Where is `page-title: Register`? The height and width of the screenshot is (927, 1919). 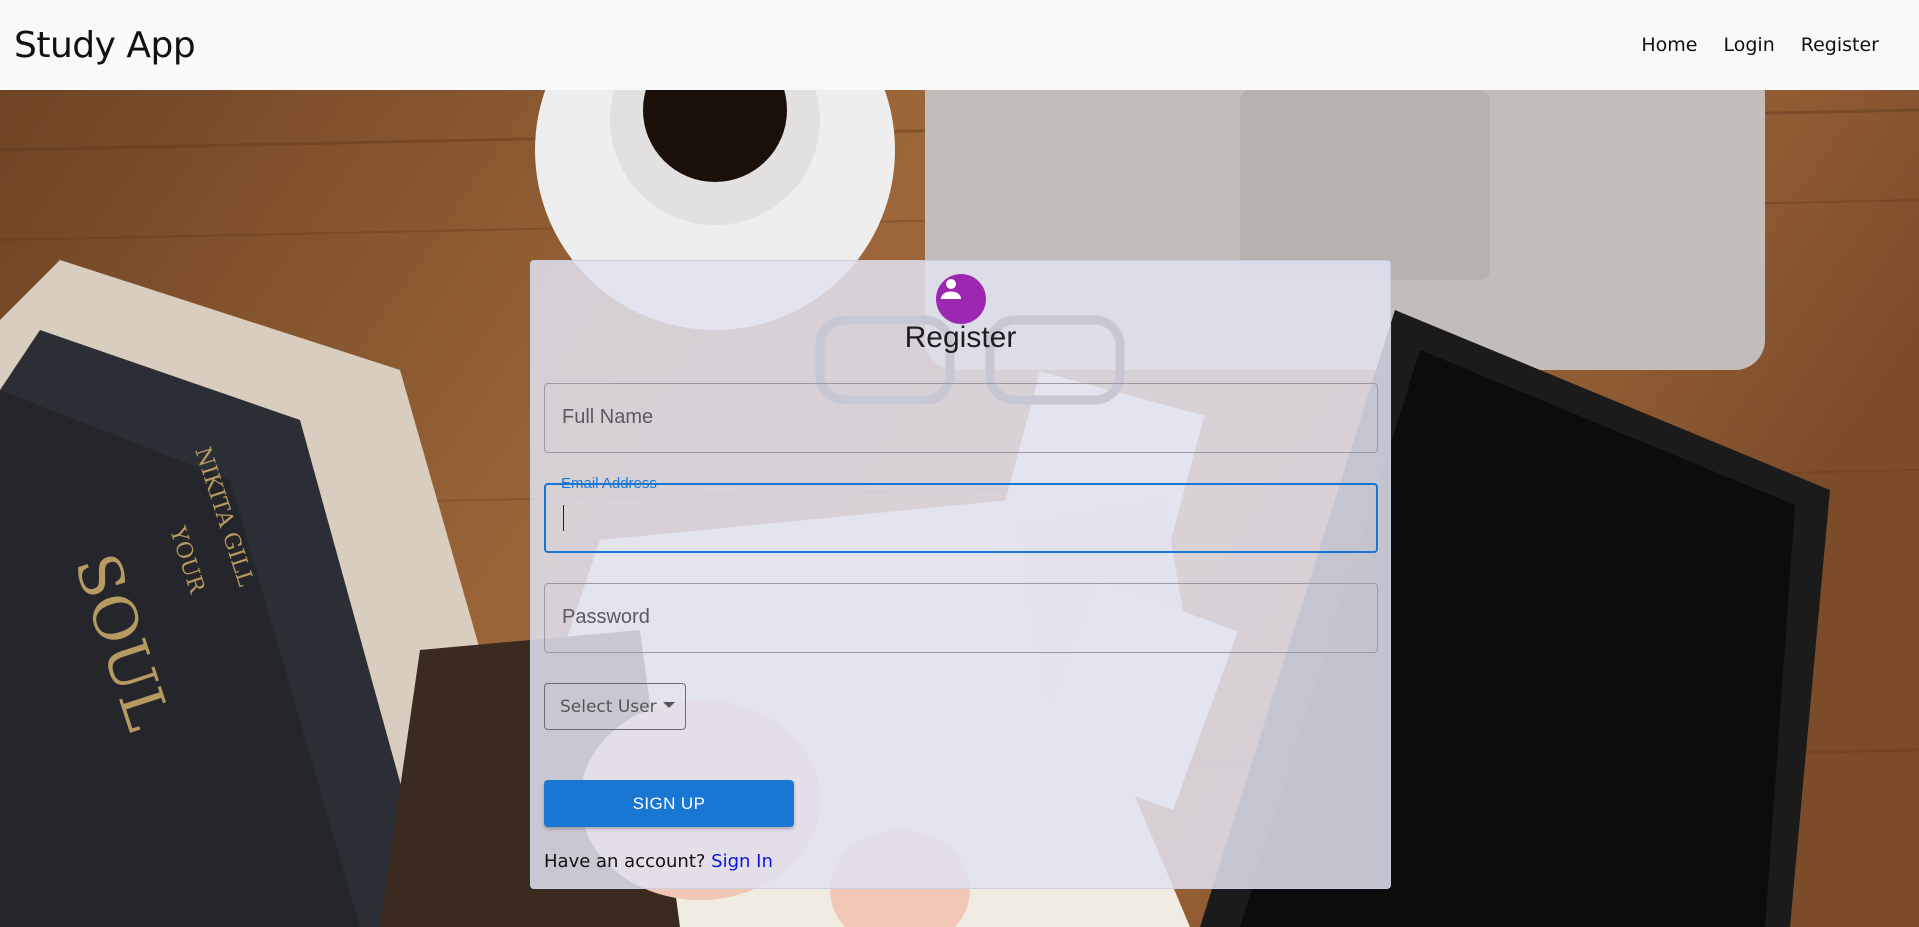 page-title: Register is located at coordinates (960, 337).